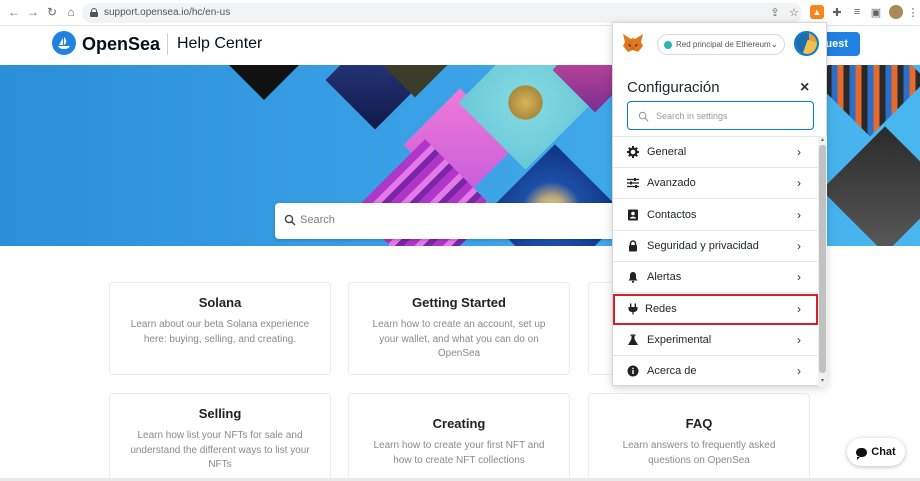 The height and width of the screenshot is (481, 920). What do you see at coordinates (715, 371) in the screenshot?
I see `settings-item-acerca-de: Acerca de ›` at bounding box center [715, 371].